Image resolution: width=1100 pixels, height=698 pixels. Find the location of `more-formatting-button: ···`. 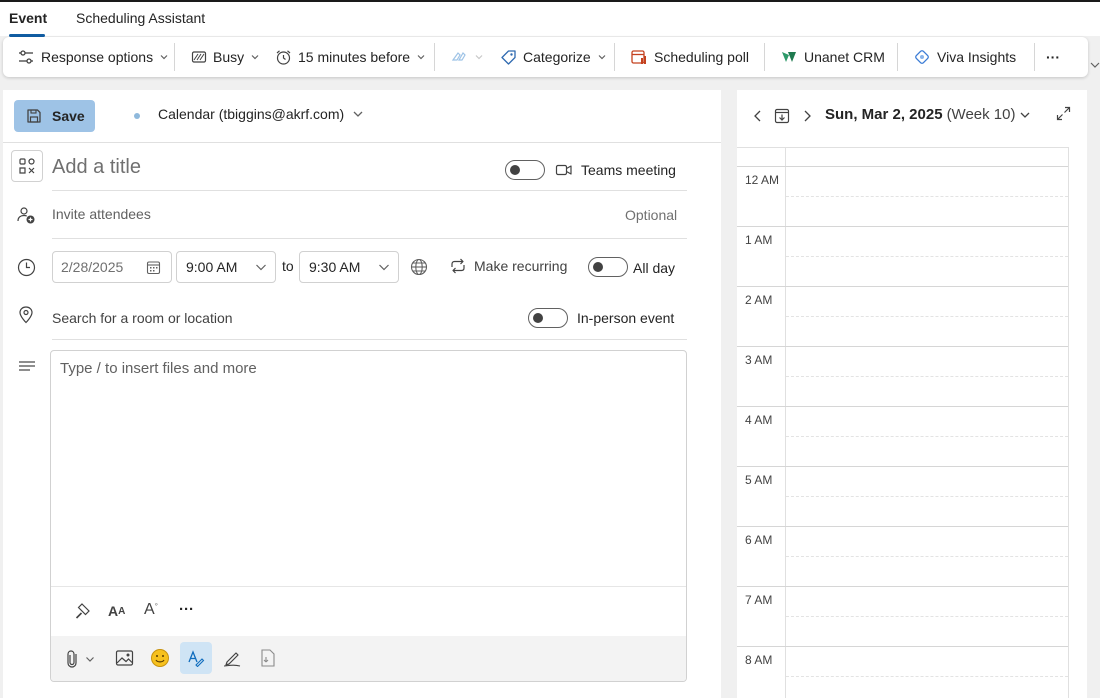

more-formatting-button: ··· is located at coordinates (186, 609).